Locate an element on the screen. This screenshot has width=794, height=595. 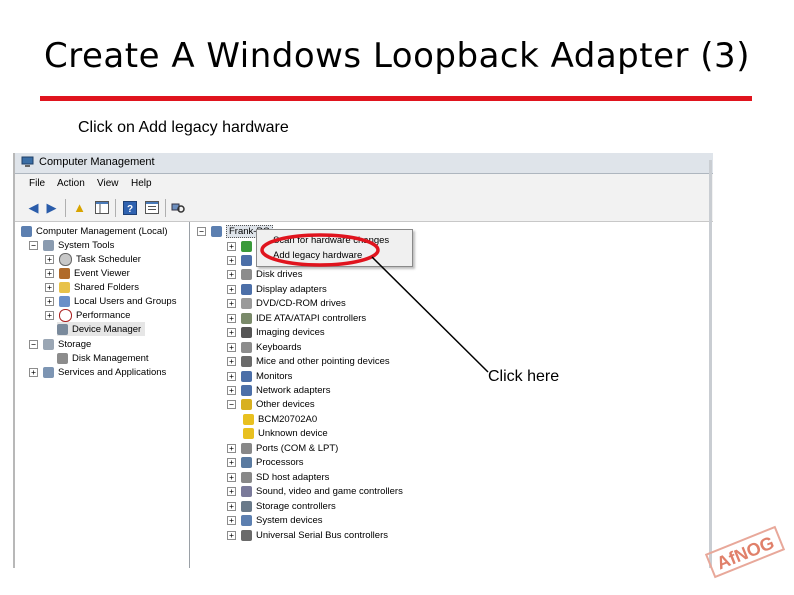
cpu-icon is located at coordinates (246, 463).